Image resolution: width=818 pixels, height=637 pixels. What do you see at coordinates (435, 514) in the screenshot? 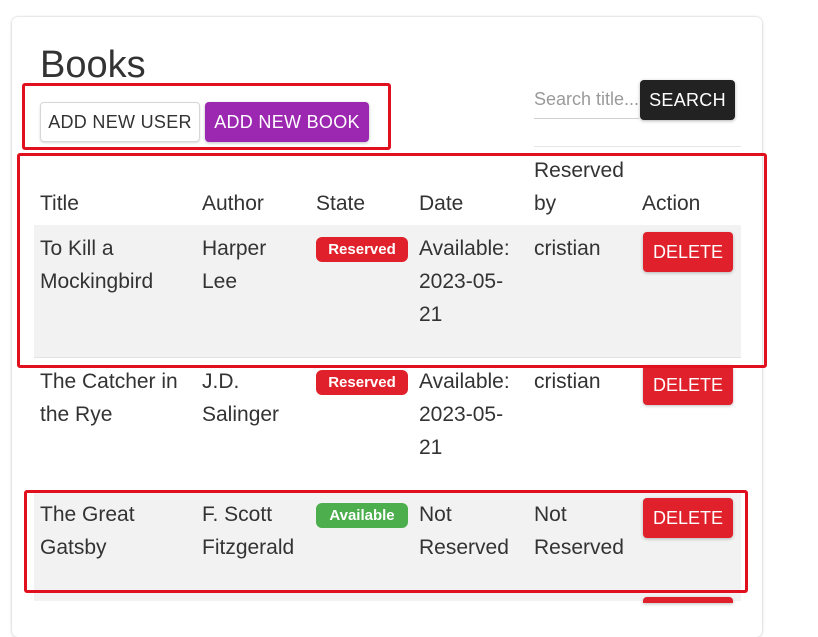
I see `date-line1: Not` at bounding box center [435, 514].